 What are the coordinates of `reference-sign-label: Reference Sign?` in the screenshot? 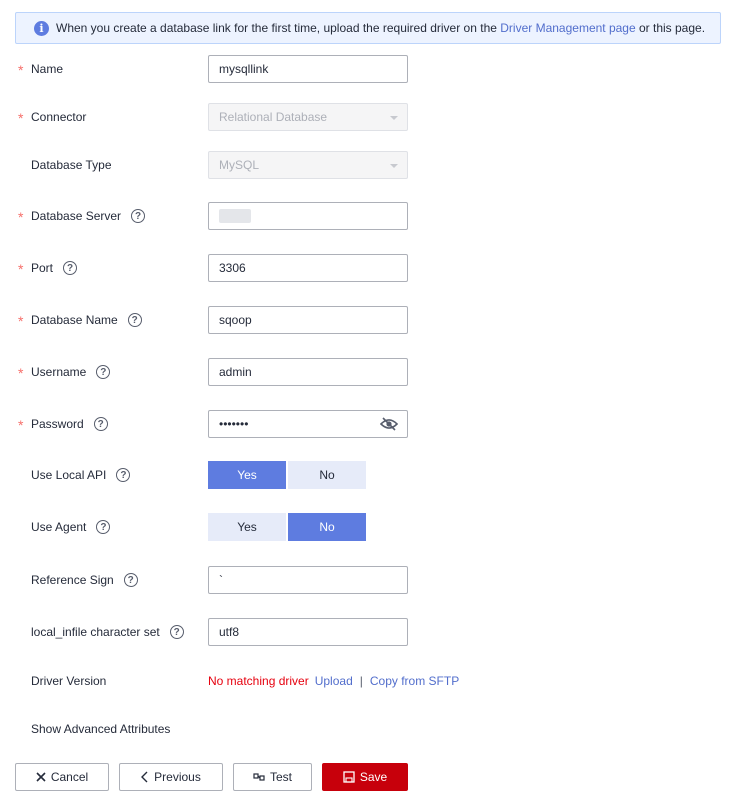 It's located at (84, 580).